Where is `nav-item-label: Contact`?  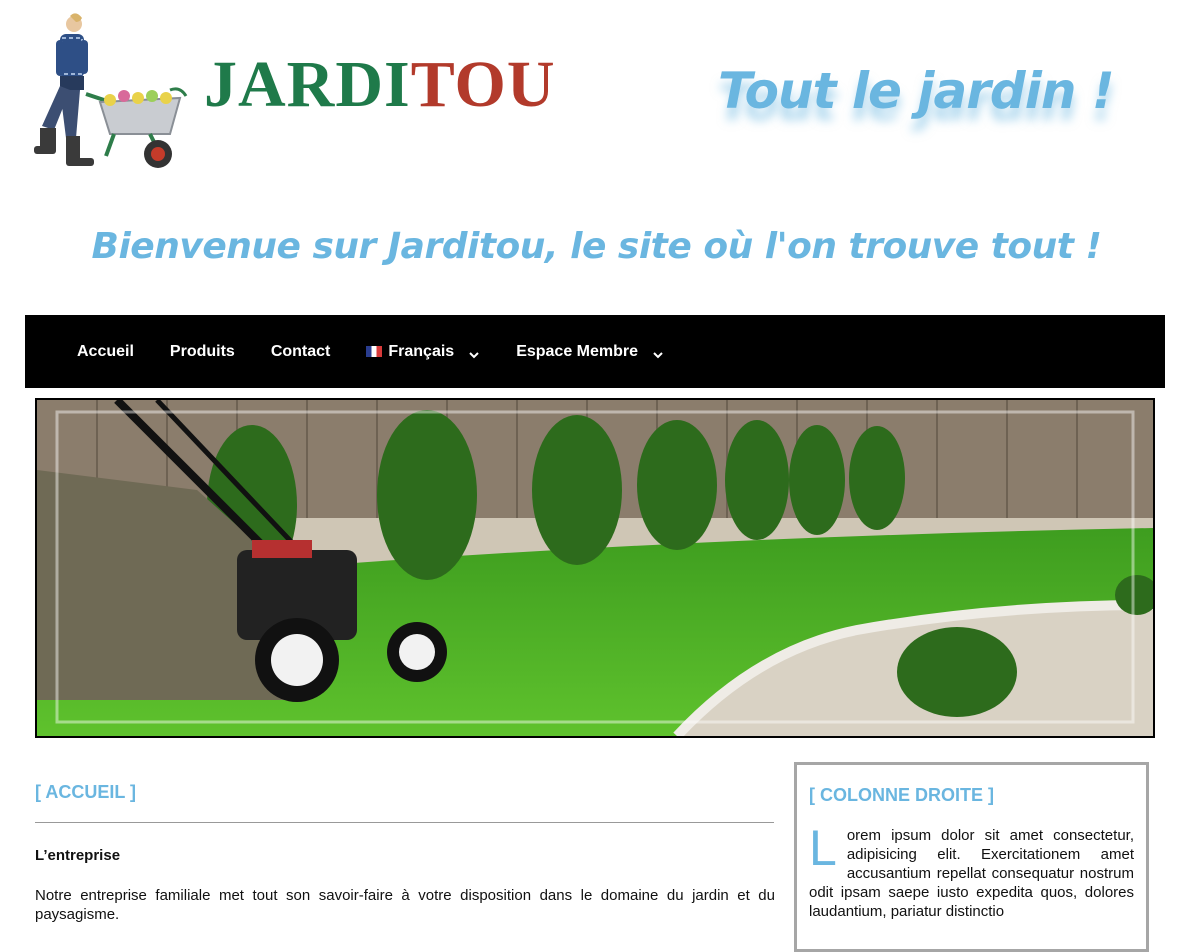
nav-item-label: Contact is located at coordinates (300, 351).